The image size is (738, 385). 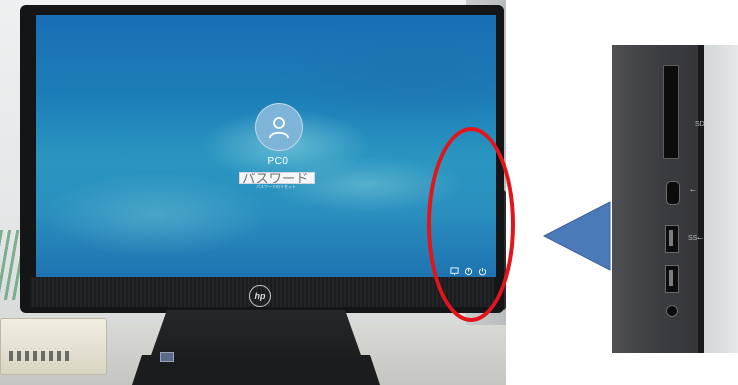 What do you see at coordinates (53, 346) in the screenshot?
I see `network-switch` at bounding box center [53, 346].